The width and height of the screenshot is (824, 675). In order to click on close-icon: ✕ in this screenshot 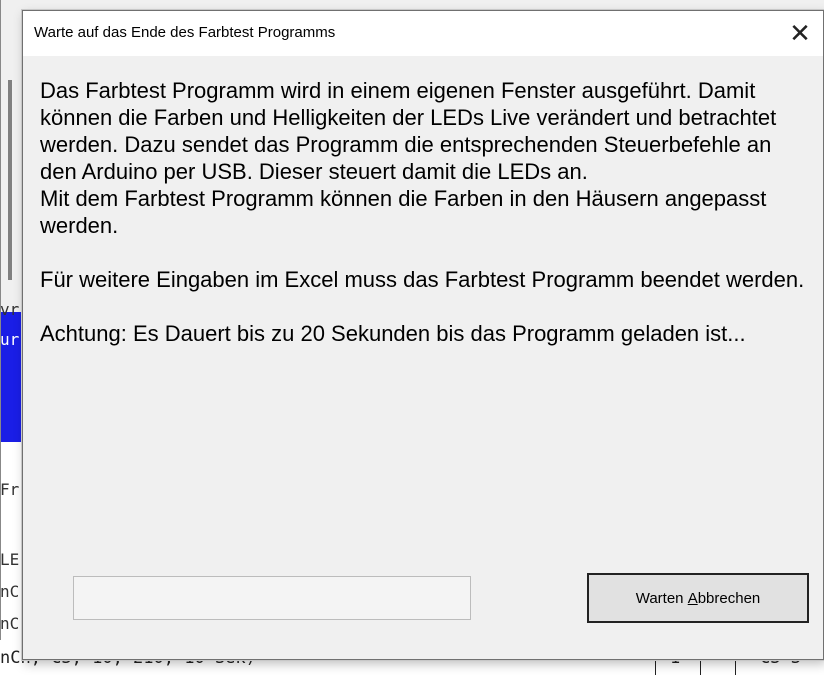, I will do `click(800, 33)`.